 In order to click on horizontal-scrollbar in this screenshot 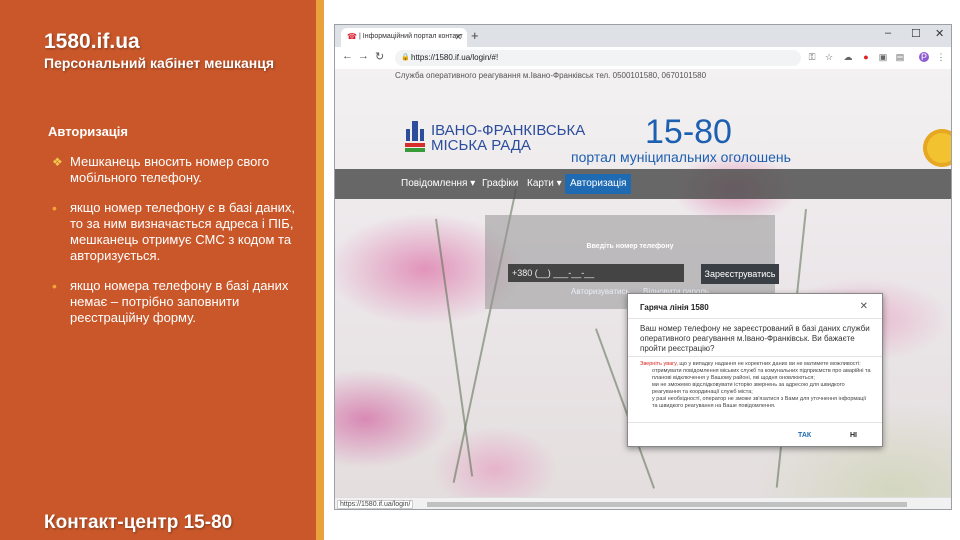, I will do `click(667, 504)`.